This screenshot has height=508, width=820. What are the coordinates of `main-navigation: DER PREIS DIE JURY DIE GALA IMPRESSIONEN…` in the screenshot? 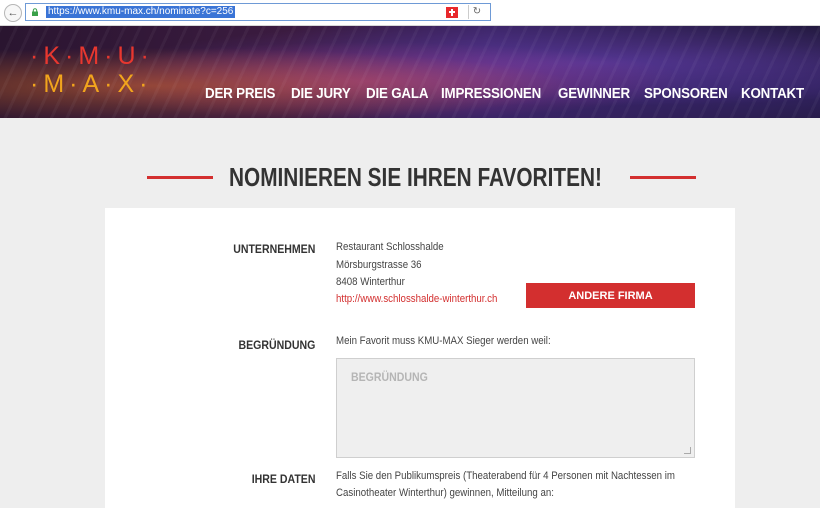 It's located at (505, 94).